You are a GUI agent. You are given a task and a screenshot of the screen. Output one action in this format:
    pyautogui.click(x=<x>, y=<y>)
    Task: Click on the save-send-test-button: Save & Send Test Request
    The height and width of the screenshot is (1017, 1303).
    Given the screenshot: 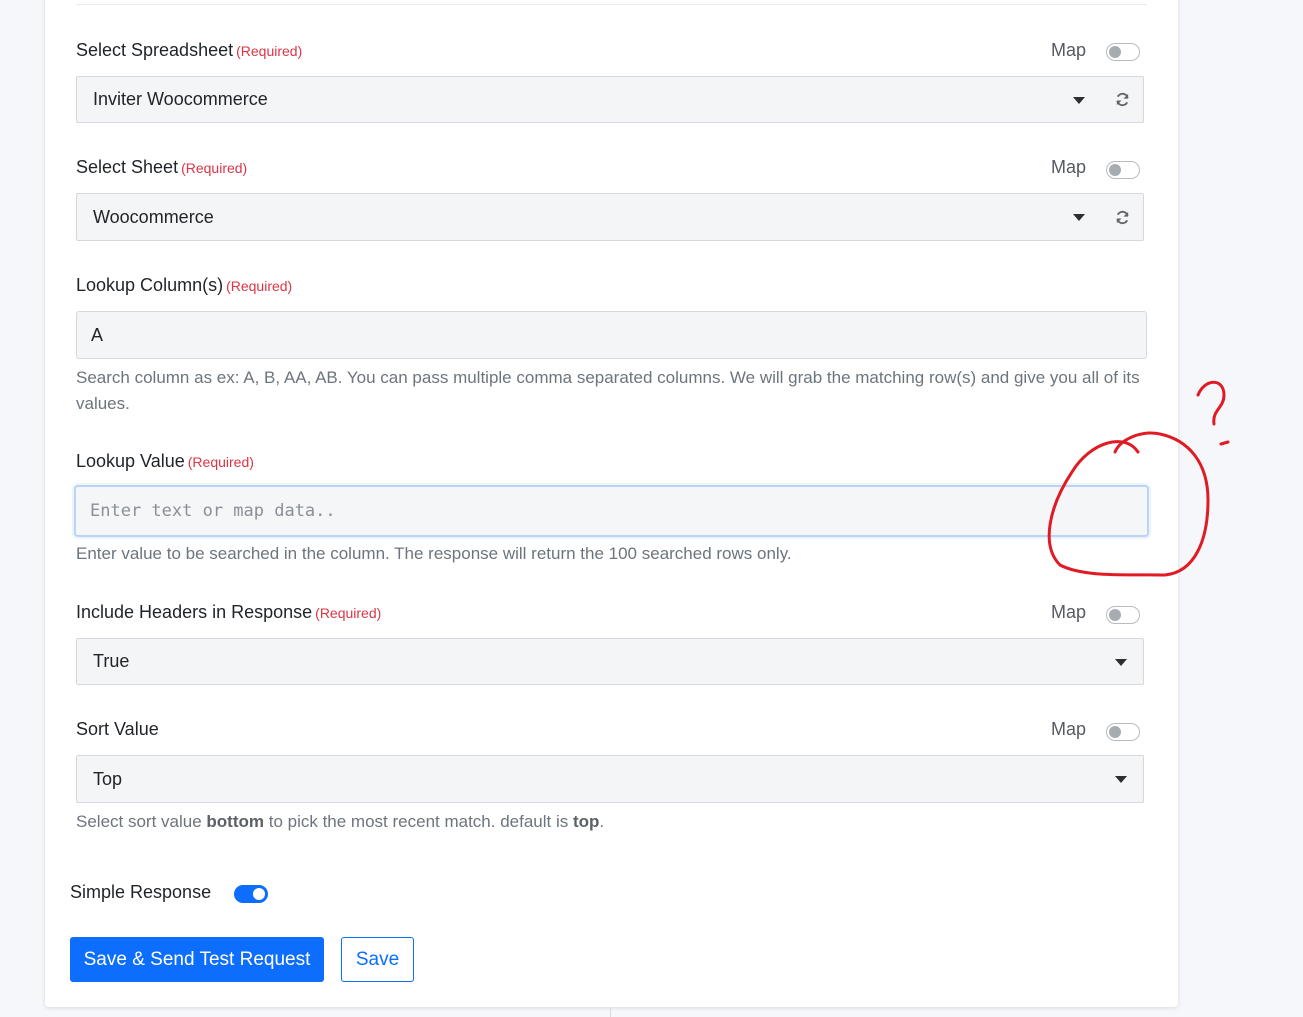 What is the action you would take?
    pyautogui.click(x=197, y=959)
    